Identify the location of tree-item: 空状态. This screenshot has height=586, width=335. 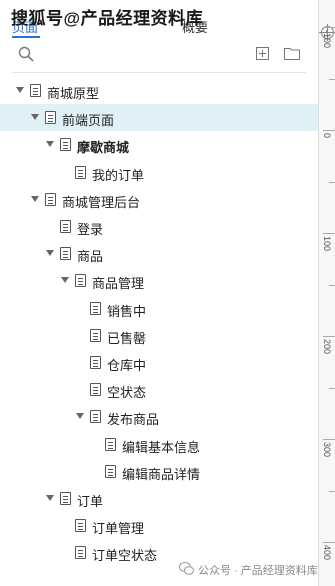
(159, 389).